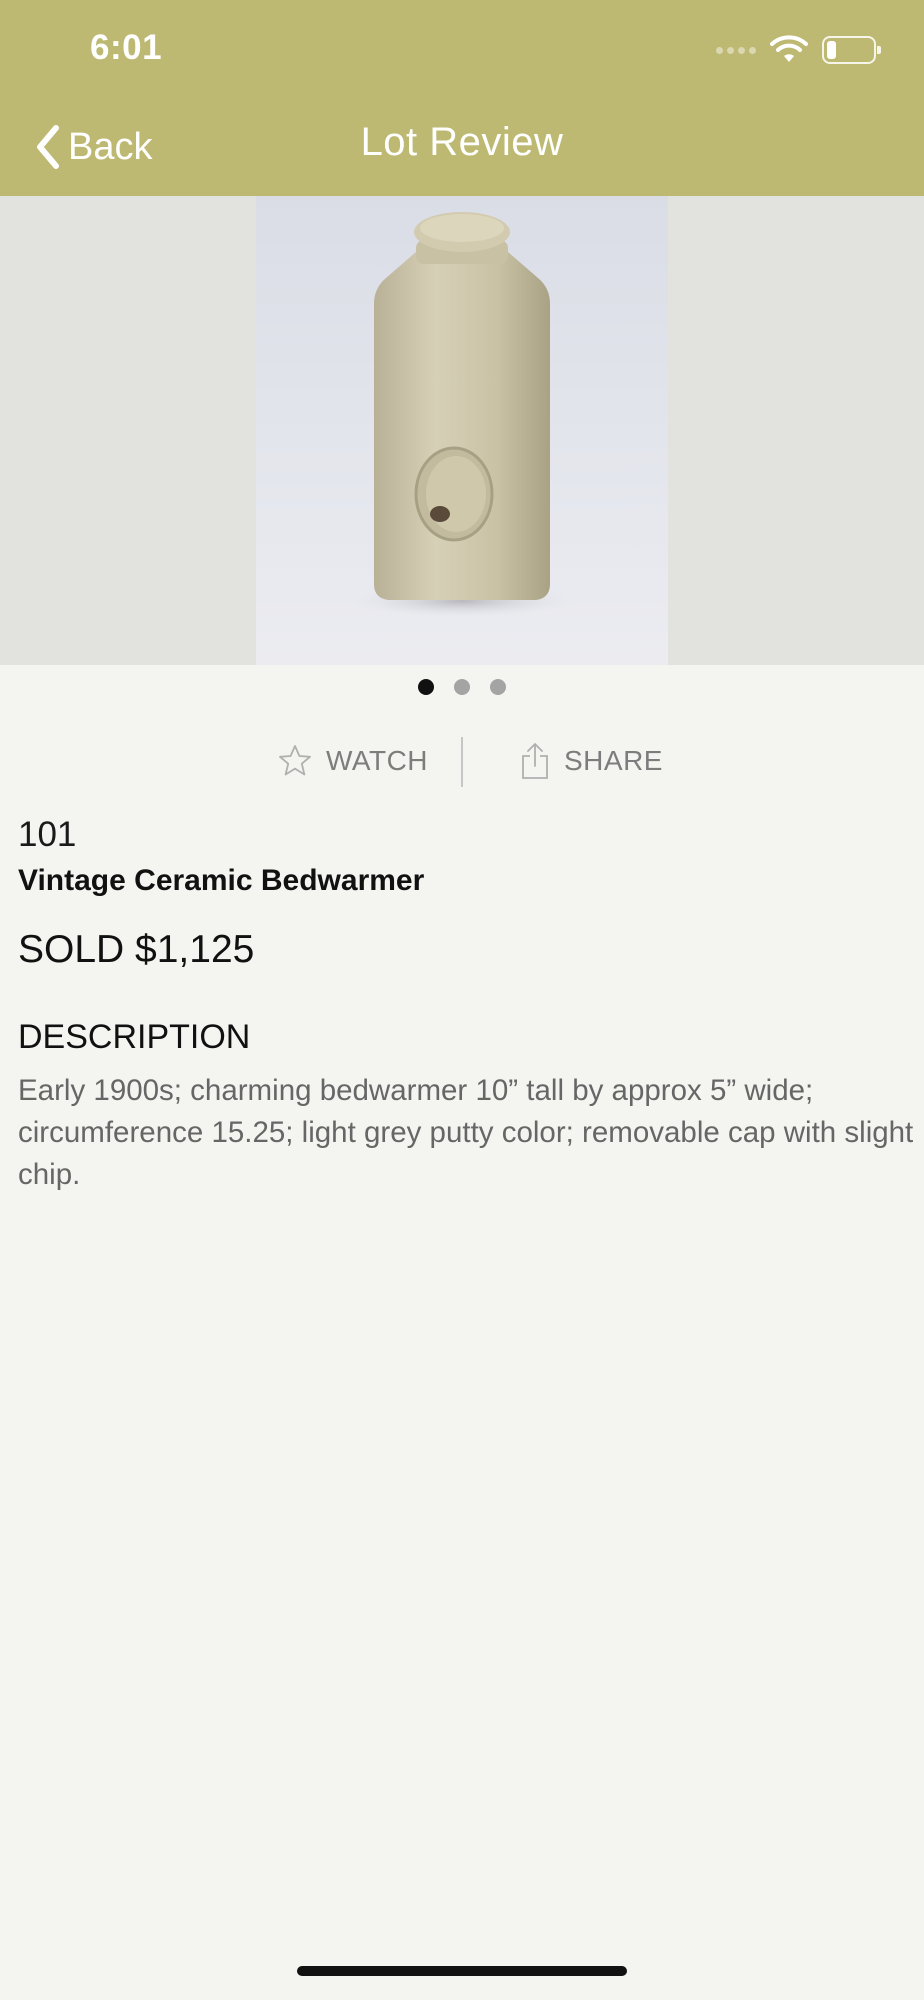 This screenshot has width=924, height=2000. I want to click on page-title: Lot Review, so click(462, 142).